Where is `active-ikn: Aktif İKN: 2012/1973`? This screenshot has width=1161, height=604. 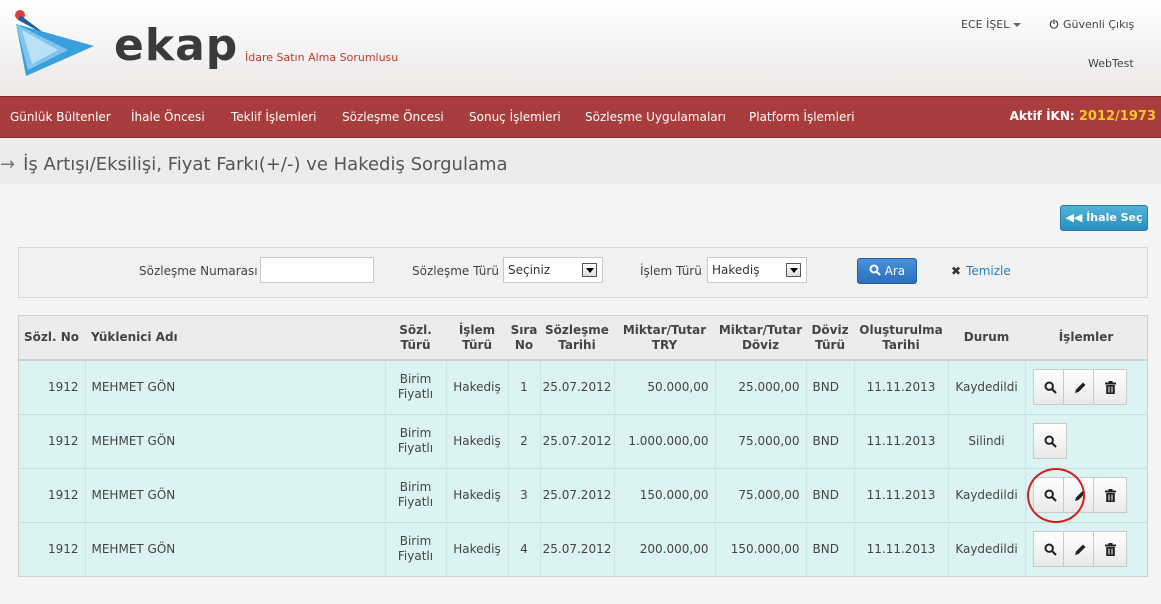 active-ikn: Aktif İKN: 2012/1973 is located at coordinates (1083, 116).